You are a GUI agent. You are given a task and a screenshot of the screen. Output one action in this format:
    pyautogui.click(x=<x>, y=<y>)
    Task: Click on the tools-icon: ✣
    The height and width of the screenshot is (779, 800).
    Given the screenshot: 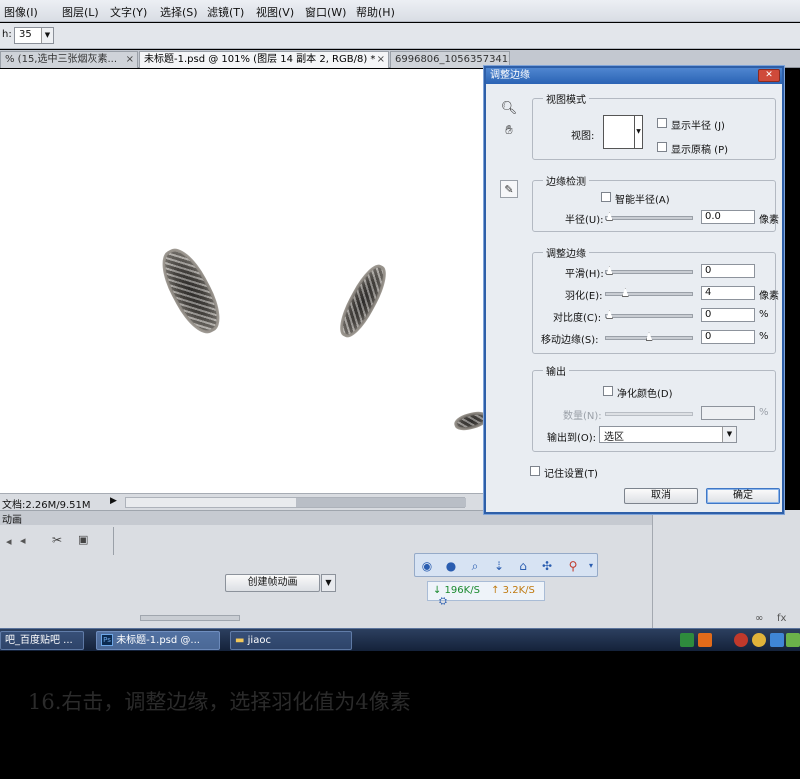 What is the action you would take?
    pyautogui.click(x=547, y=566)
    